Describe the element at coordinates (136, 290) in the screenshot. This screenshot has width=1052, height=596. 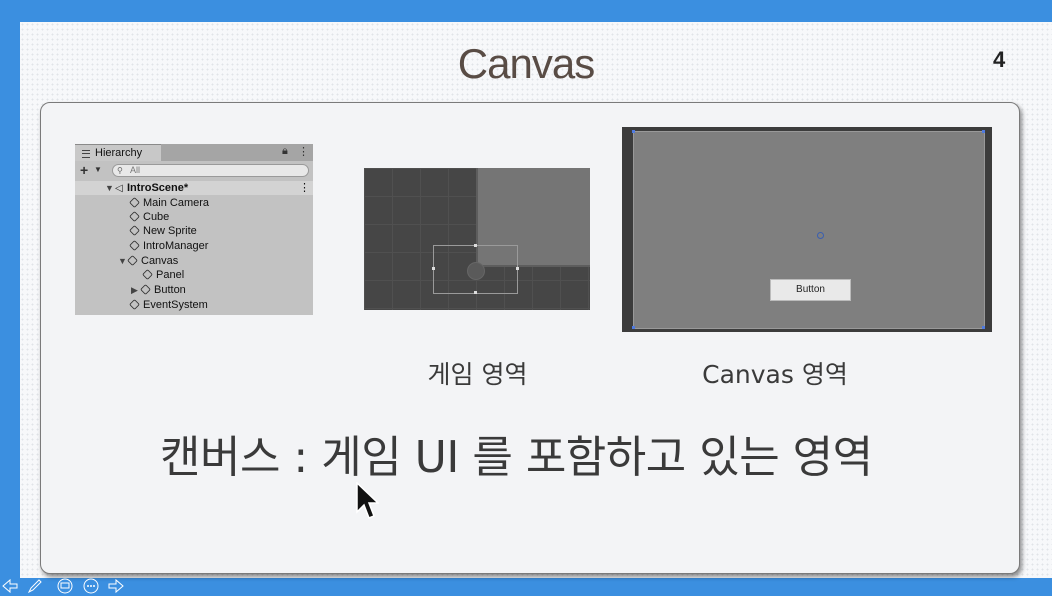
I see `collapse-arrow-icon: ▶` at that location.